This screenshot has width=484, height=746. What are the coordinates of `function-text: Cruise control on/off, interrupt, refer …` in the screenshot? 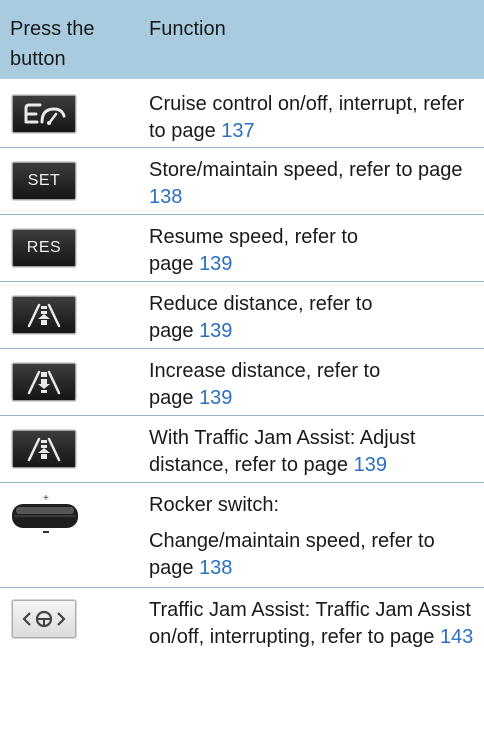 It's located at (307, 117).